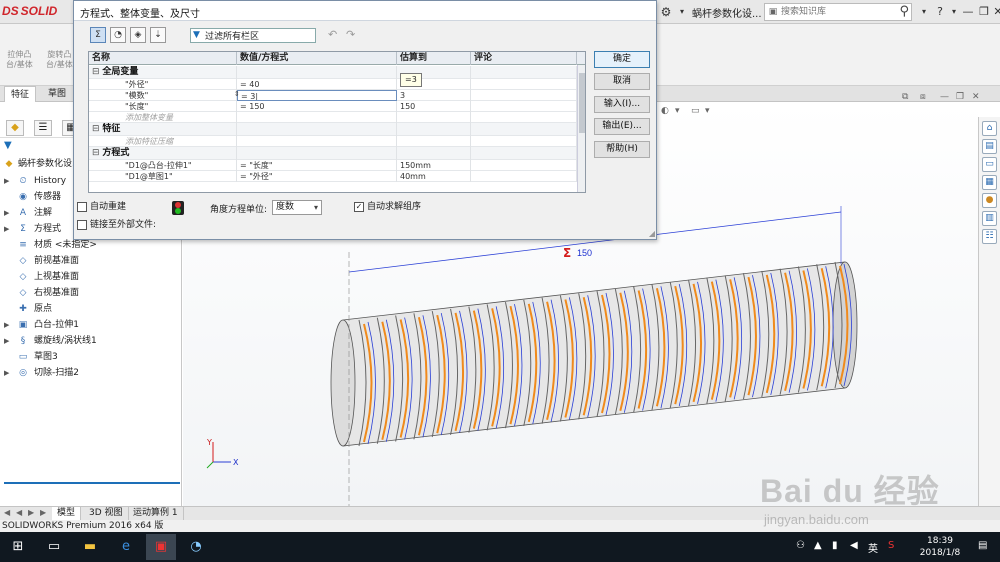  What do you see at coordinates (106, 514) in the screenshot?
I see `tab-3d-view: 3D 视图` at bounding box center [106, 514].